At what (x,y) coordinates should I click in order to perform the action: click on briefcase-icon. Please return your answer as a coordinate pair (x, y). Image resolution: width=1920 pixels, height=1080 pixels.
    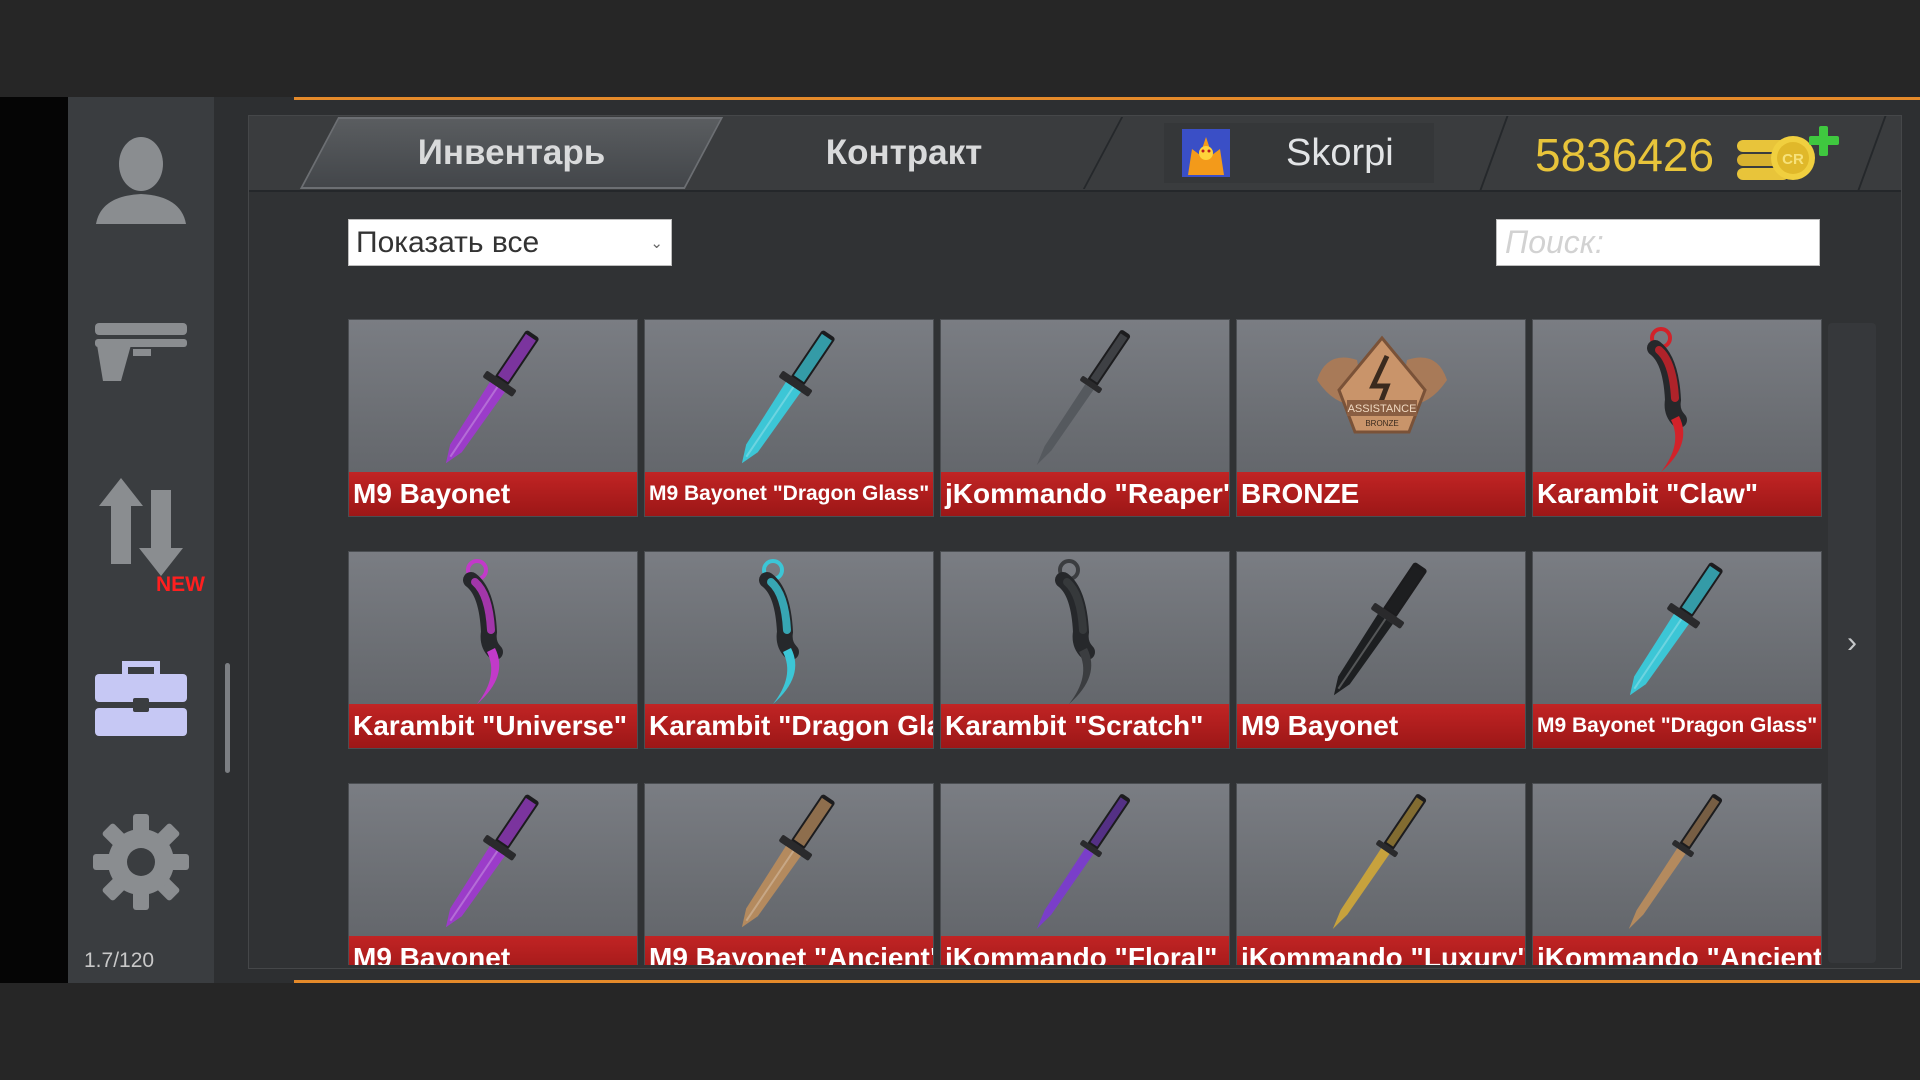
    Looking at the image, I should click on (141, 698).